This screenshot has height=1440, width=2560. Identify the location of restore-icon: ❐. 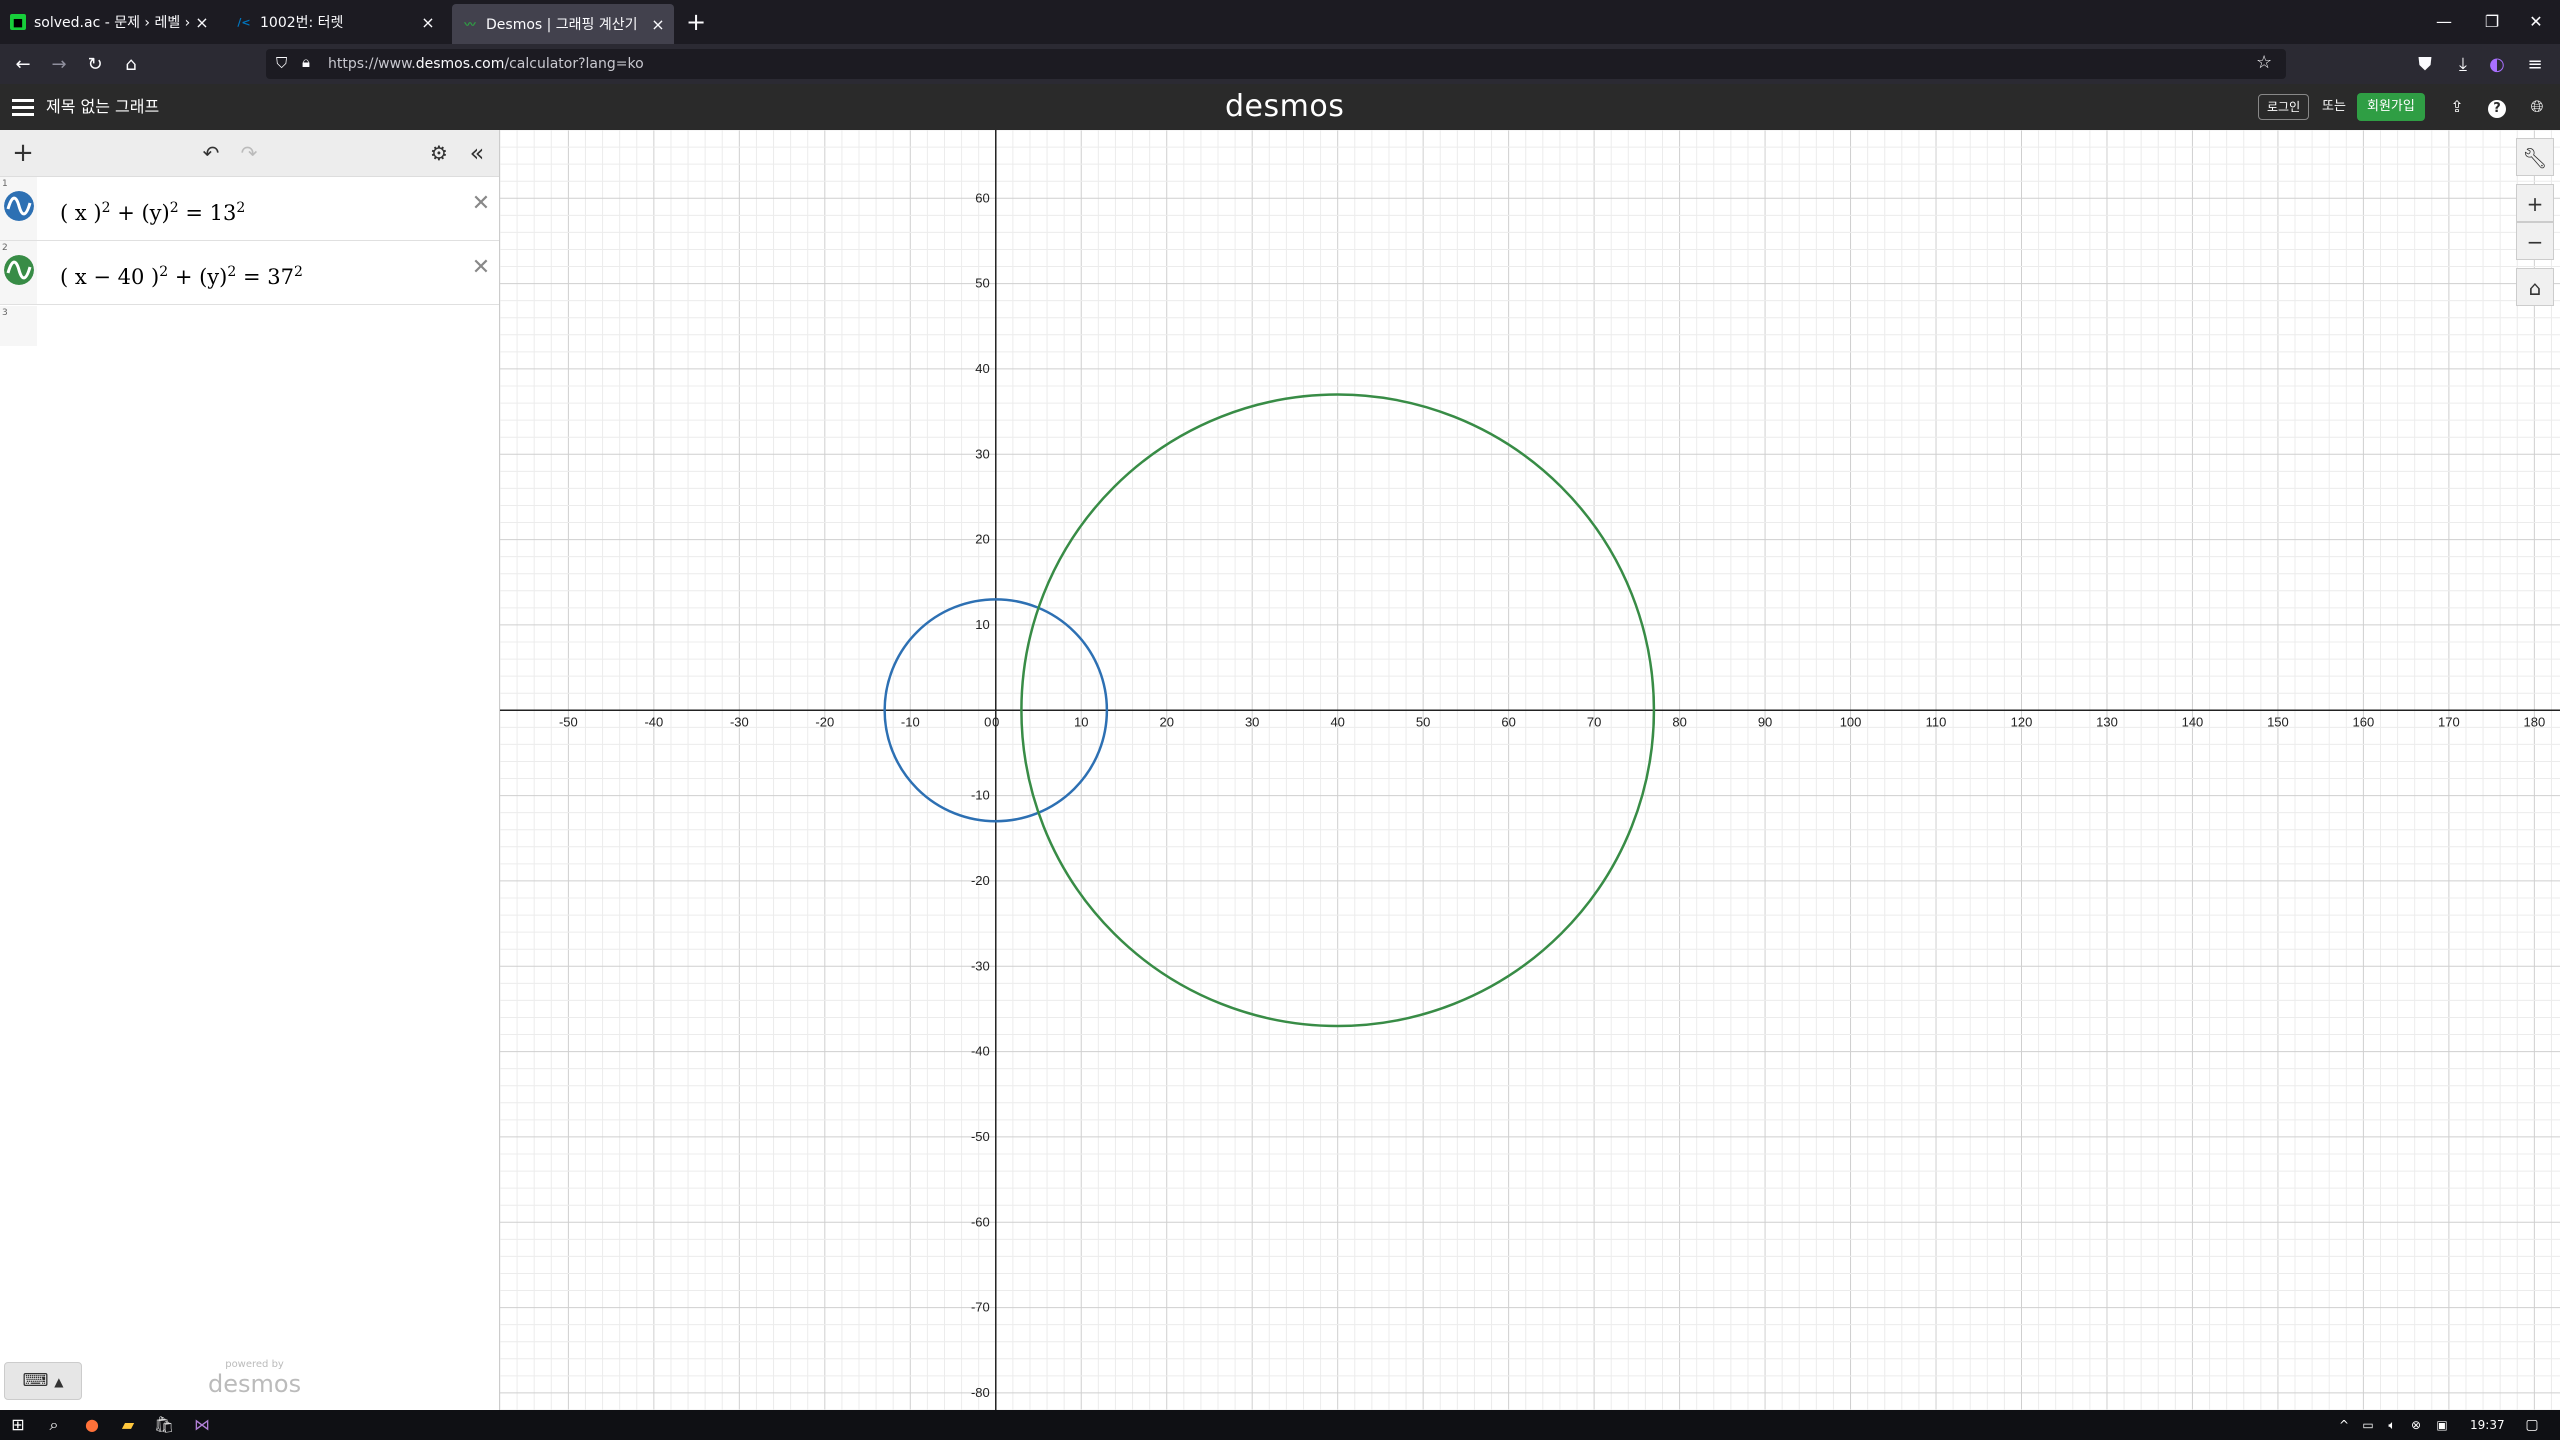
(2492, 22).